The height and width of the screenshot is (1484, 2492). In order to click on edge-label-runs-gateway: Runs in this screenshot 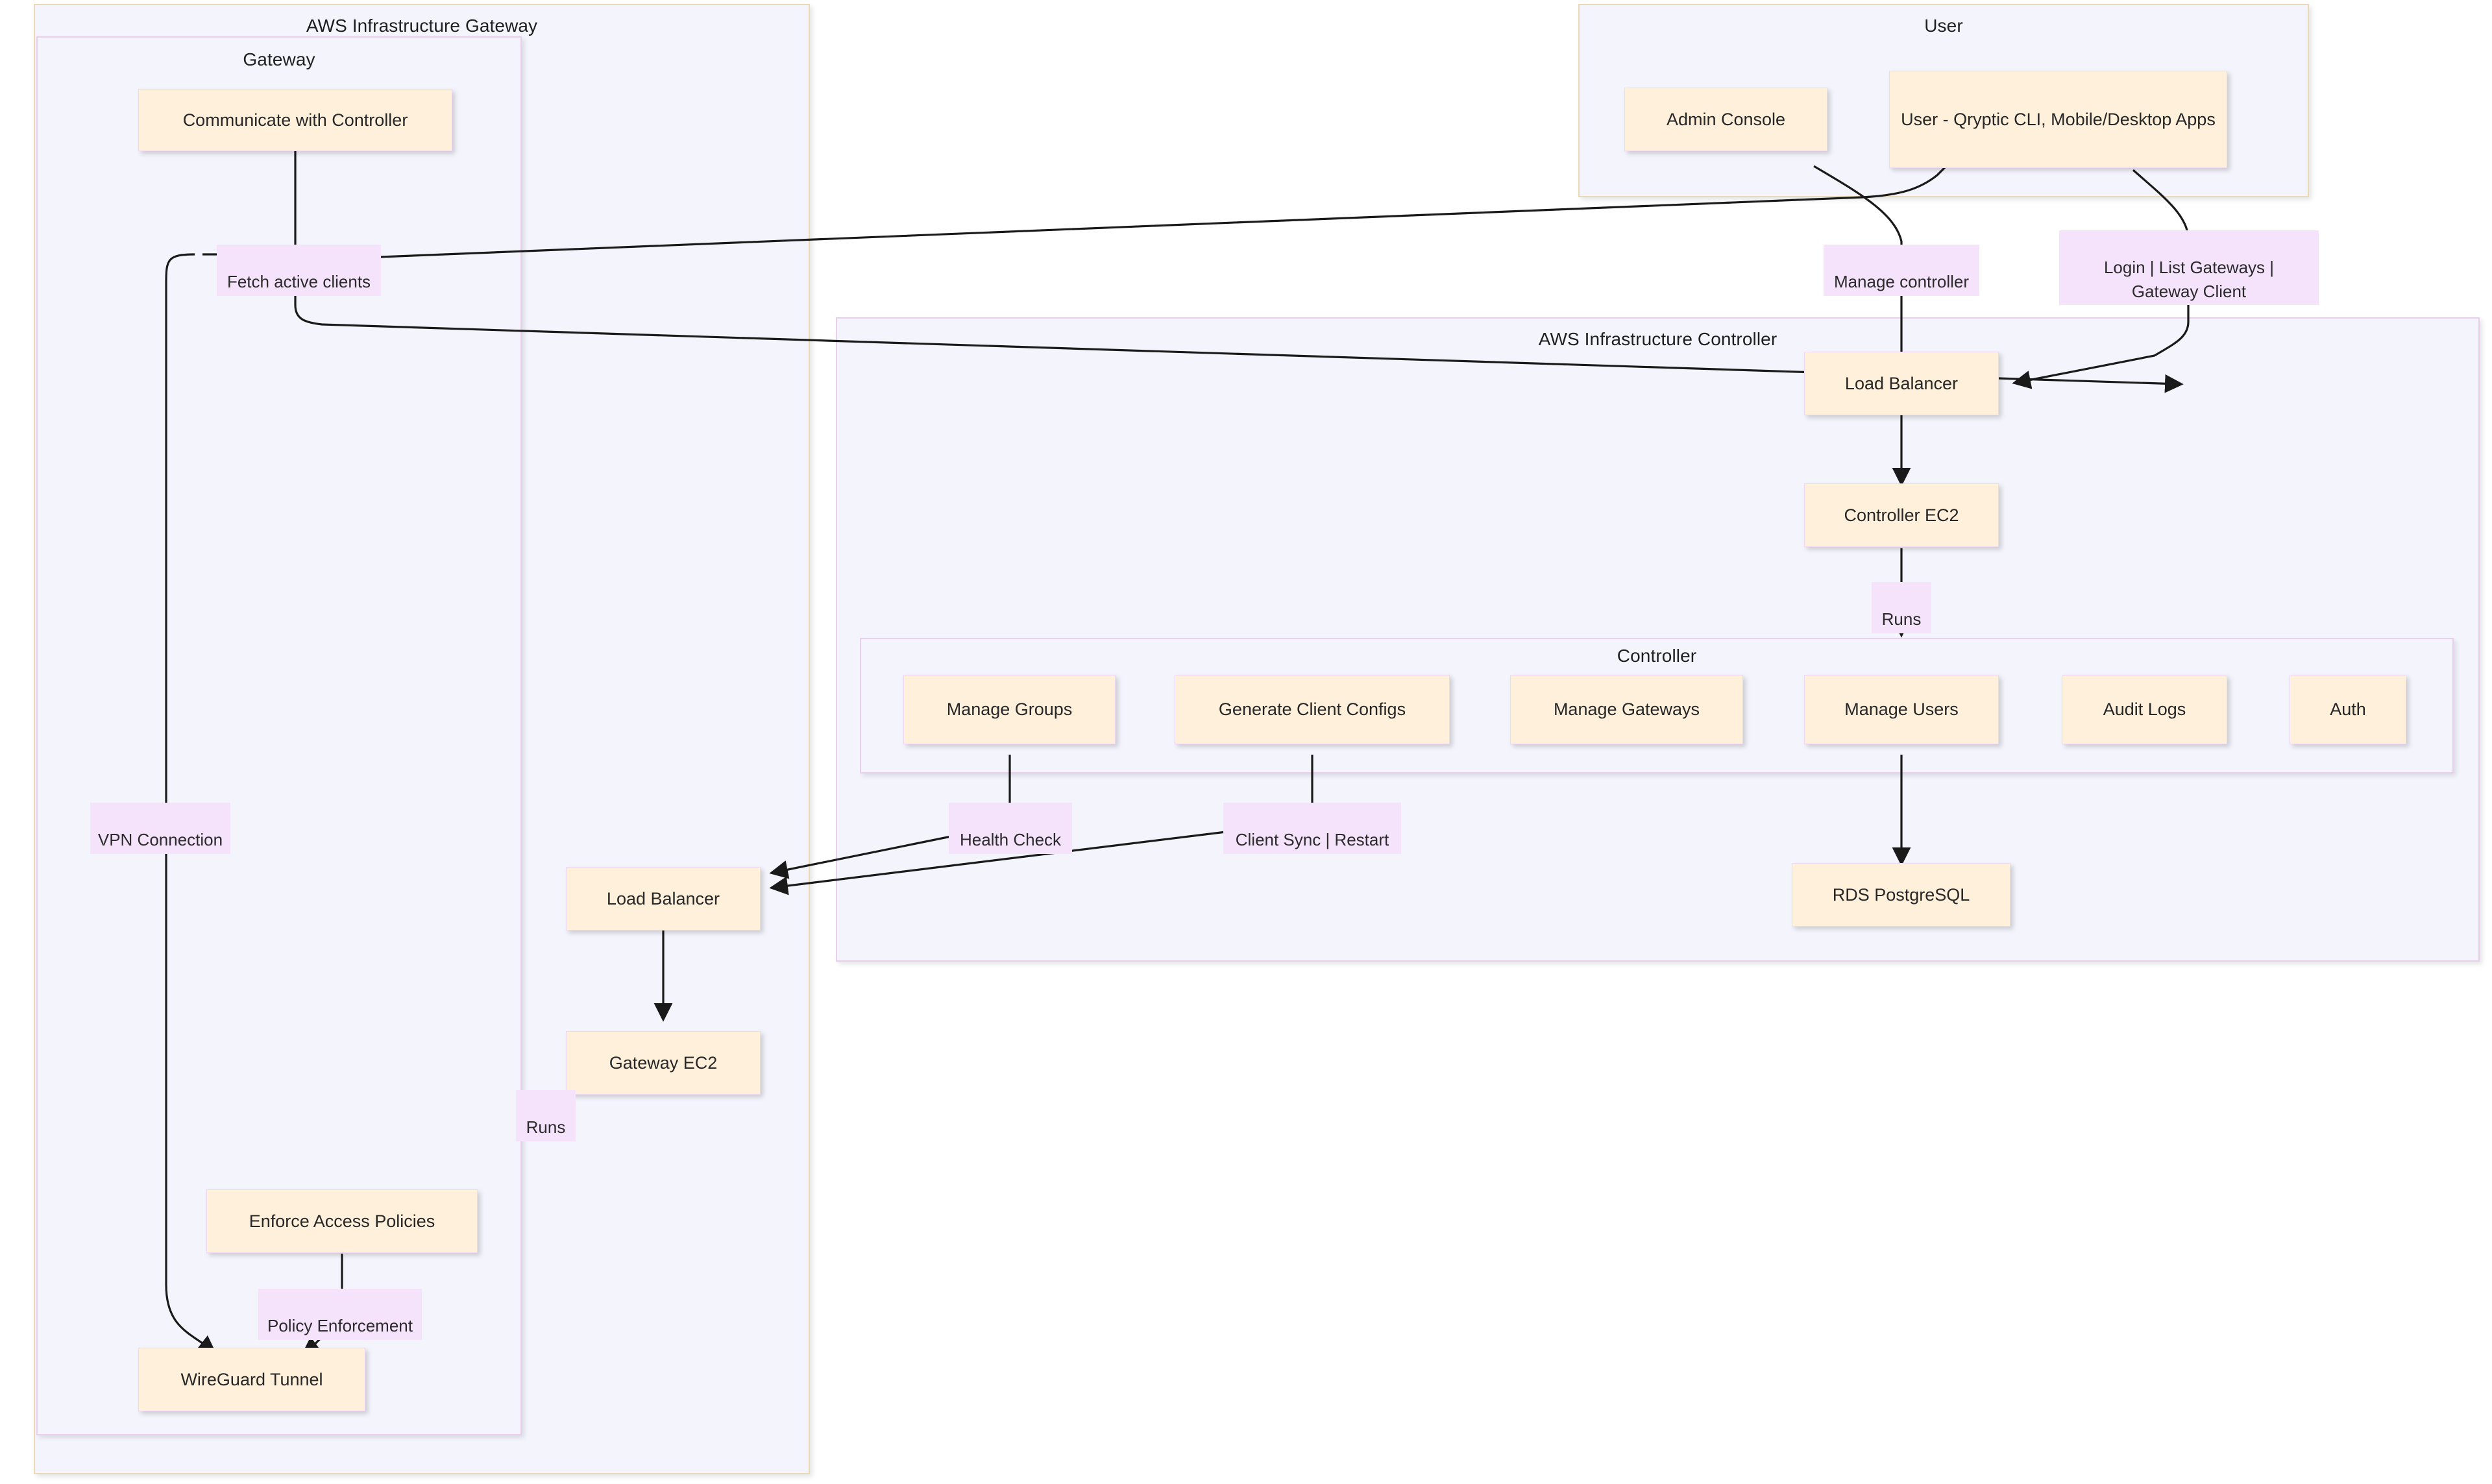, I will do `click(546, 1115)`.